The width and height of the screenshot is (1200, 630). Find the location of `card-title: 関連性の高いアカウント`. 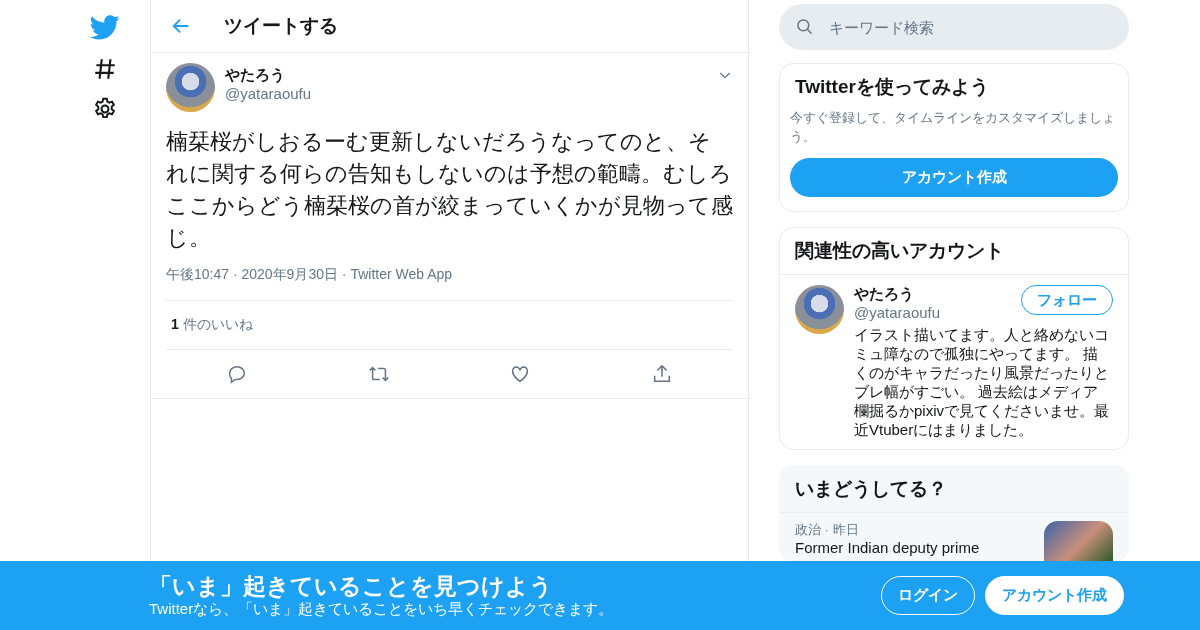

card-title: 関連性の高いアカウント is located at coordinates (954, 251).